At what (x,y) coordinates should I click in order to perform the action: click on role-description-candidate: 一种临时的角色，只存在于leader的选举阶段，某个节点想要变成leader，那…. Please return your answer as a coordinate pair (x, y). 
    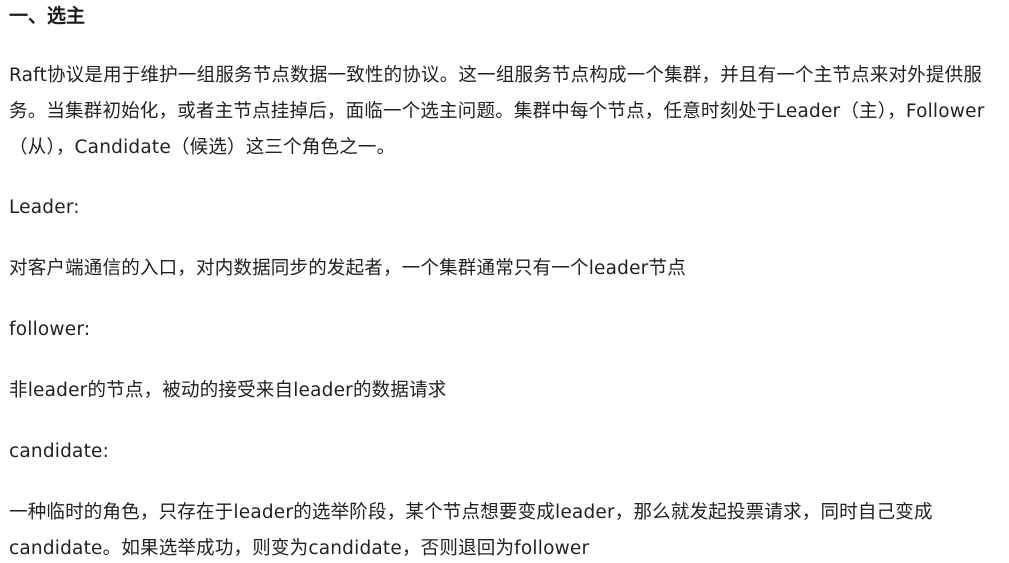
    Looking at the image, I should click on (471, 530).